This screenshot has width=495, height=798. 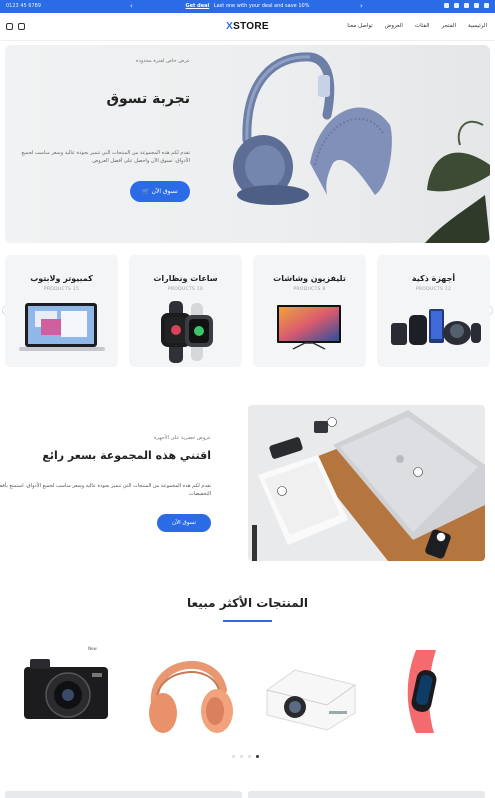 I want to click on nav-item-shop: المتجر, so click(x=448, y=26).